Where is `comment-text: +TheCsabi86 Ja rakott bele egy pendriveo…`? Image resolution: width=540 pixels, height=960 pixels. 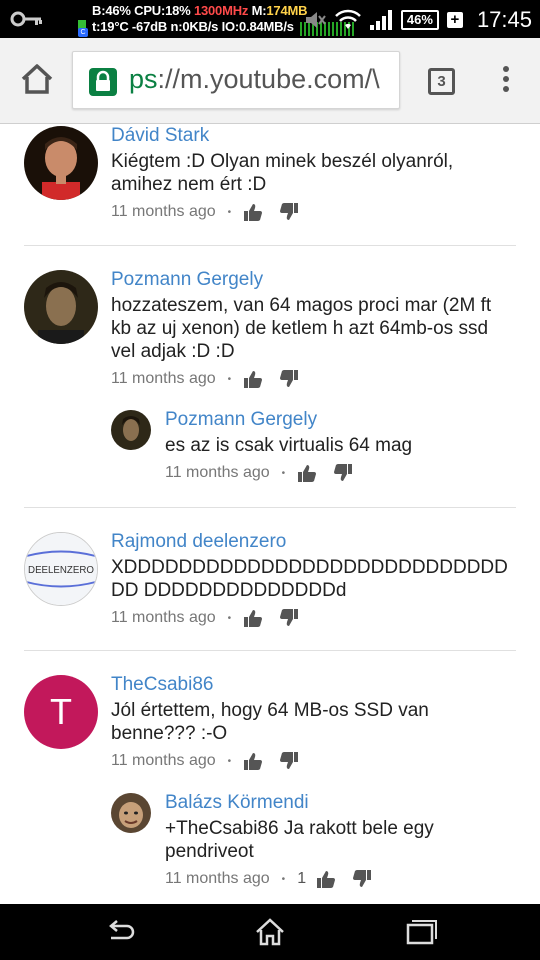 comment-text: +TheCsabi86 Ja rakott bele egy pendriveo… is located at coordinates (299, 840).